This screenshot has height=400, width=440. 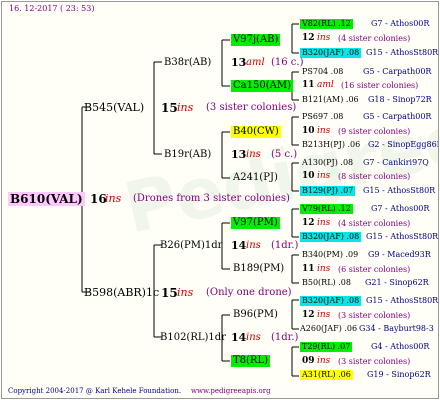 I want to click on gen4-a2-label: Ca150(AM), so click(x=262, y=86).